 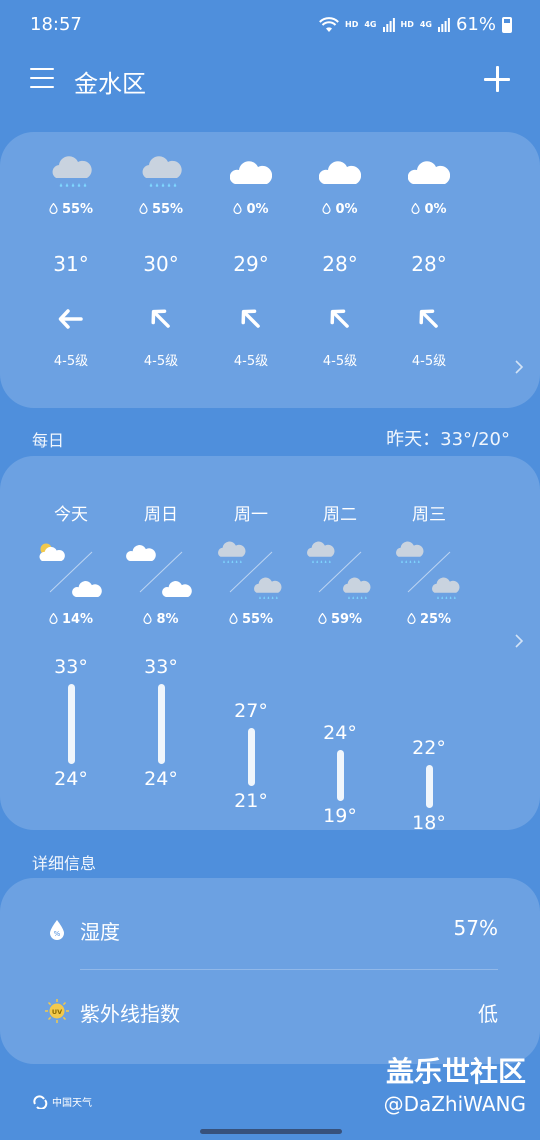 What do you see at coordinates (110, 84) in the screenshot?
I see `city-title: 金水区` at bounding box center [110, 84].